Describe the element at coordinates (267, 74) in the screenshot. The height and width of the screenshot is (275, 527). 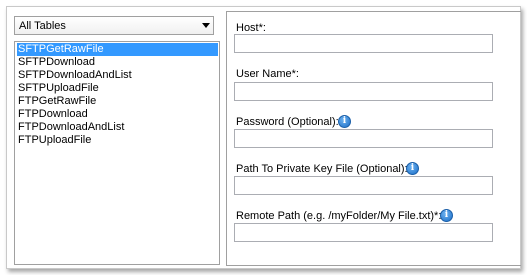
I see `username-label: User Name*:` at that location.